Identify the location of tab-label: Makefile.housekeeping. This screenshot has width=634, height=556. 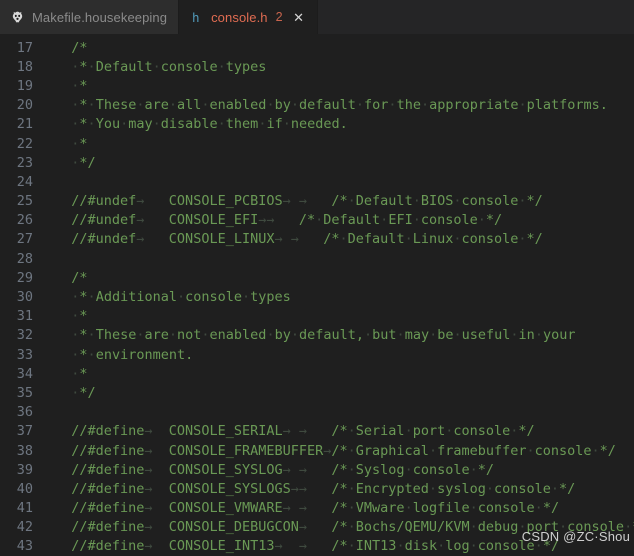
(100, 17).